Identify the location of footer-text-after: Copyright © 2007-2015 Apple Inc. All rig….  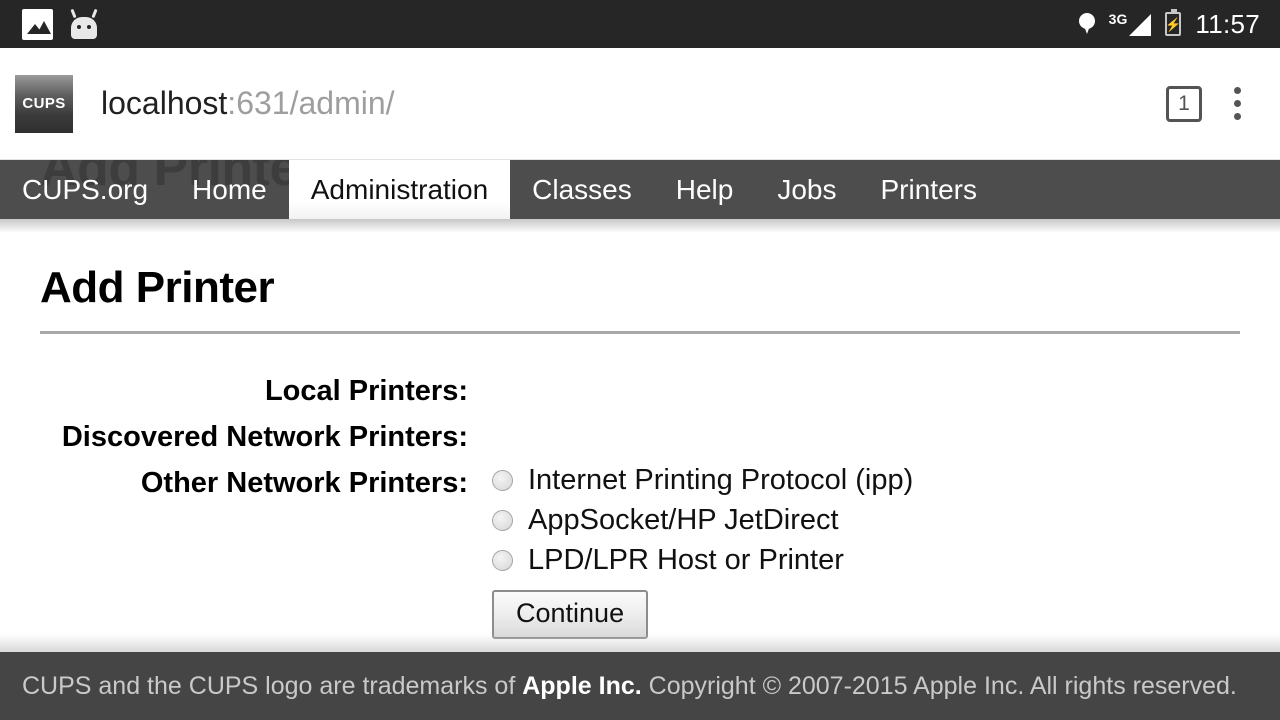
(939, 685).